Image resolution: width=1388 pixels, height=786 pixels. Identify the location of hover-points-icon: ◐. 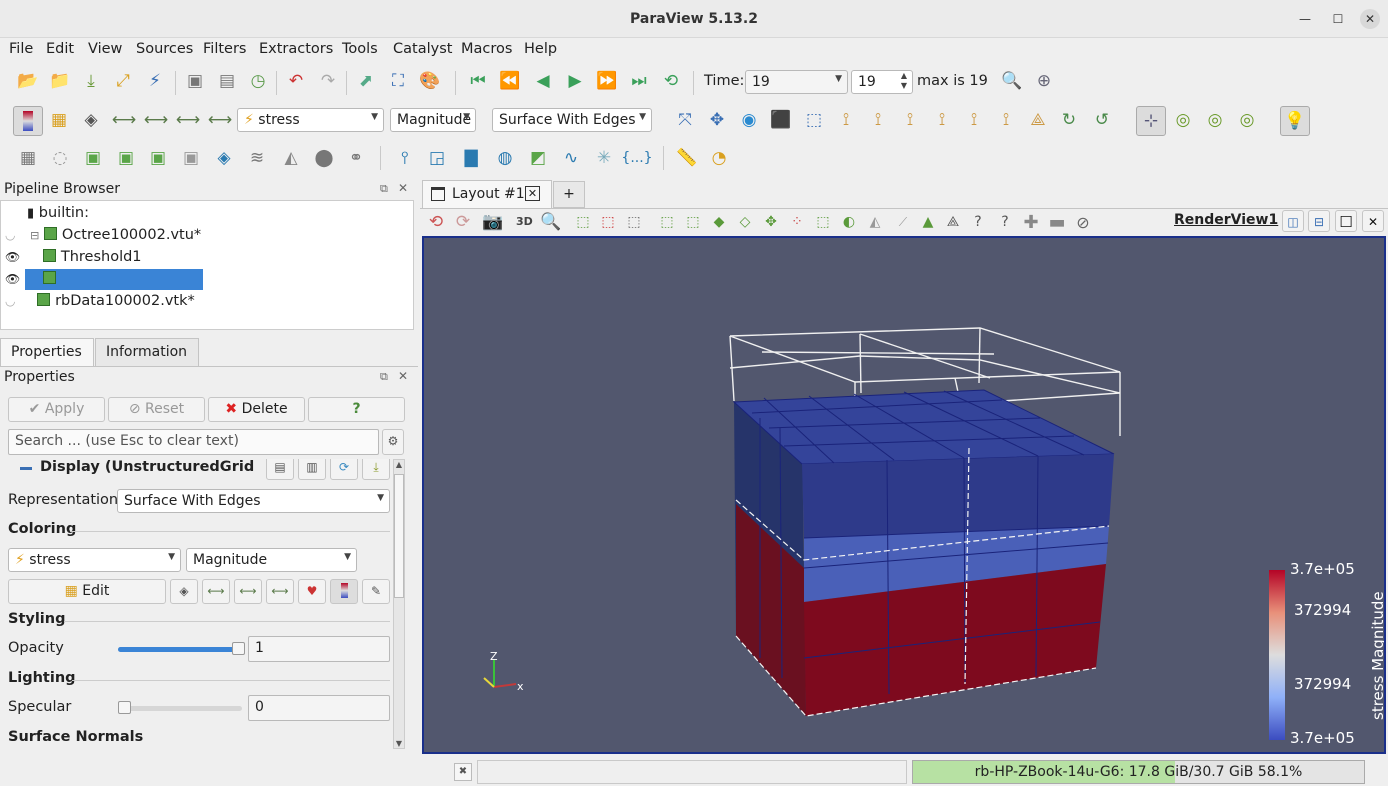
(849, 222).